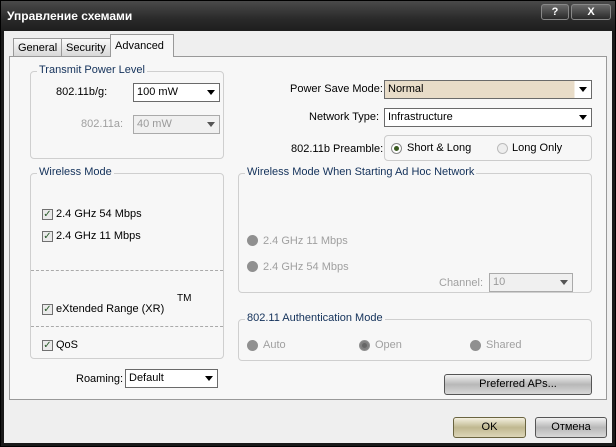  Describe the element at coordinates (110, 309) in the screenshot. I see `xr-label: eXtended Range (XR)` at that location.